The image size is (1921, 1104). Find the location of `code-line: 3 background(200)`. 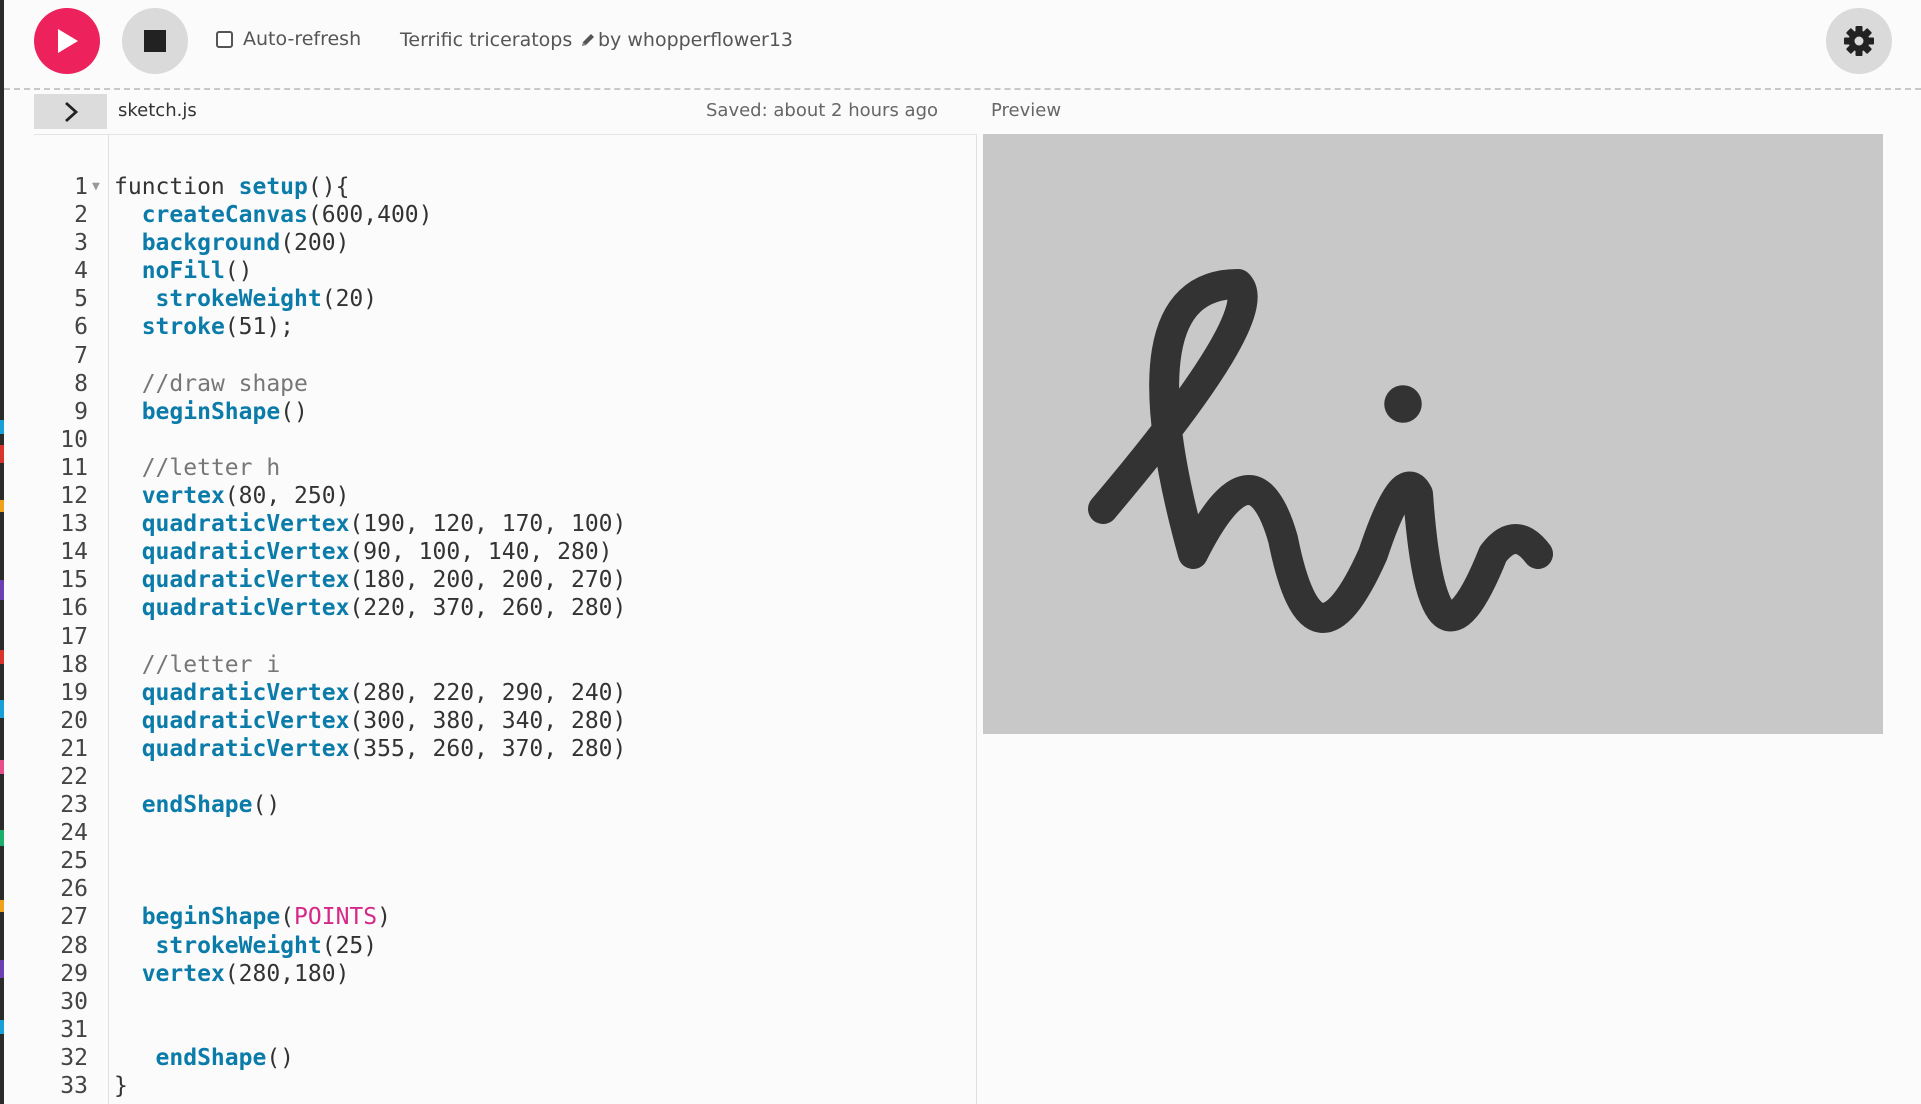

code-line: 3 background(200) is located at coordinates (505, 243).